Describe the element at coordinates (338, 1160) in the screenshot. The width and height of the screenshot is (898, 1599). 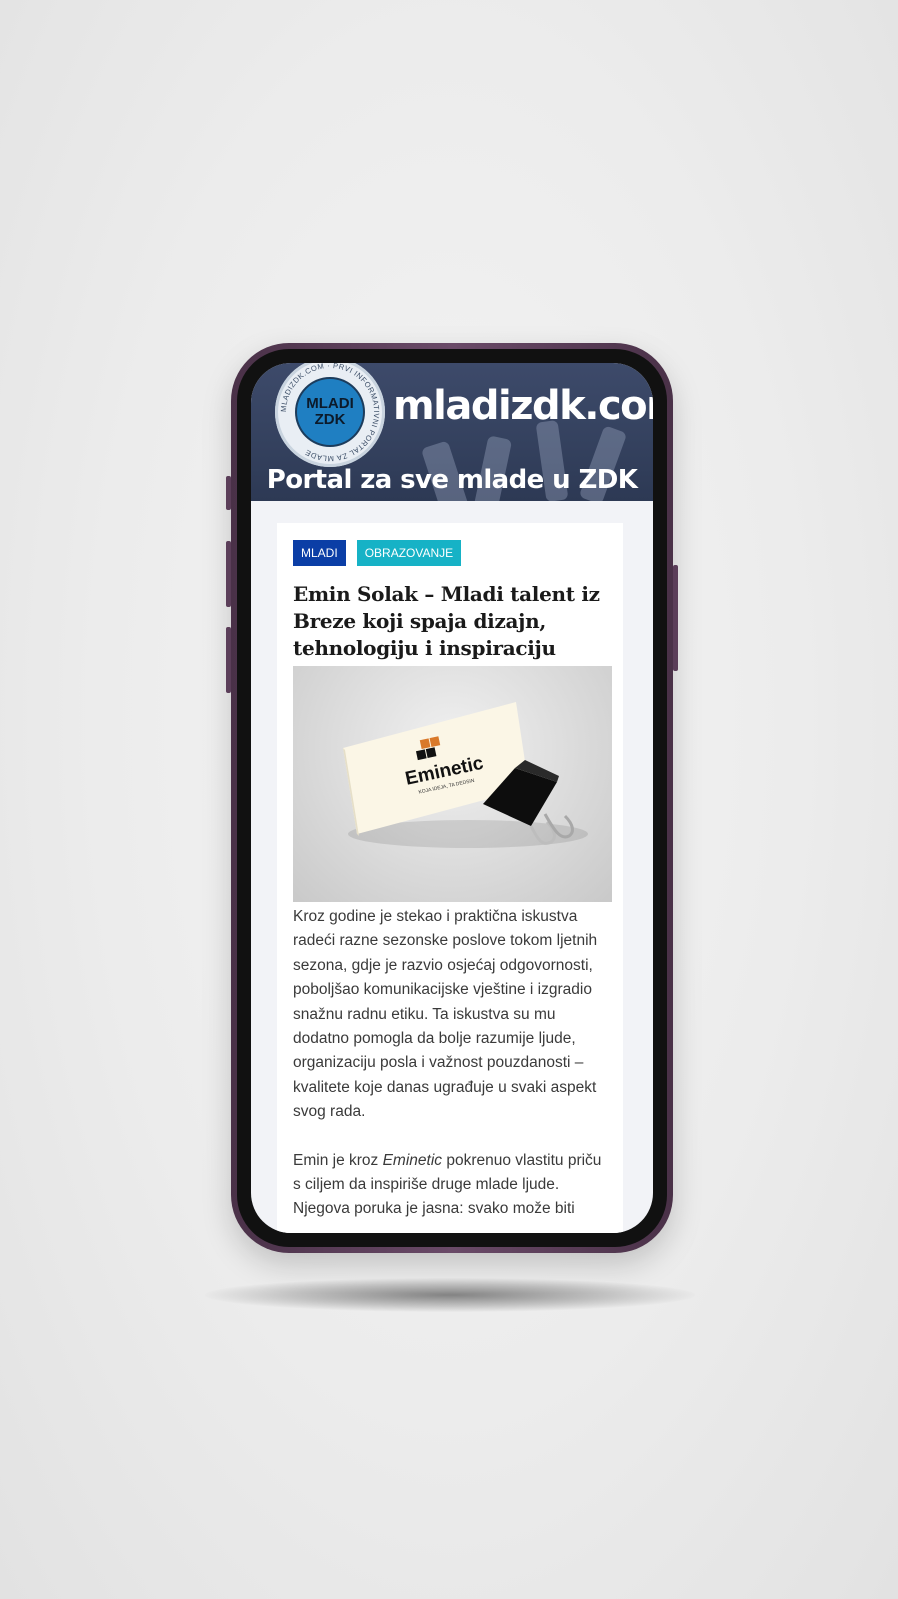
I see `paragraph-2-start: Emin je kroz` at that location.